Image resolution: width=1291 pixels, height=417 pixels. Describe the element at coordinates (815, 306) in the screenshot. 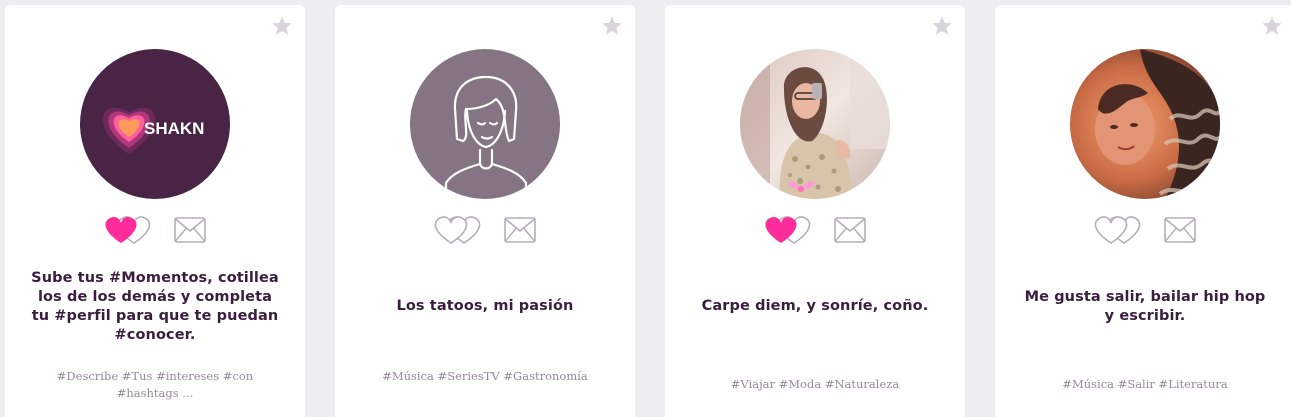

I see `profile-description: Carpe diem, y sonríe, coño.` at that location.